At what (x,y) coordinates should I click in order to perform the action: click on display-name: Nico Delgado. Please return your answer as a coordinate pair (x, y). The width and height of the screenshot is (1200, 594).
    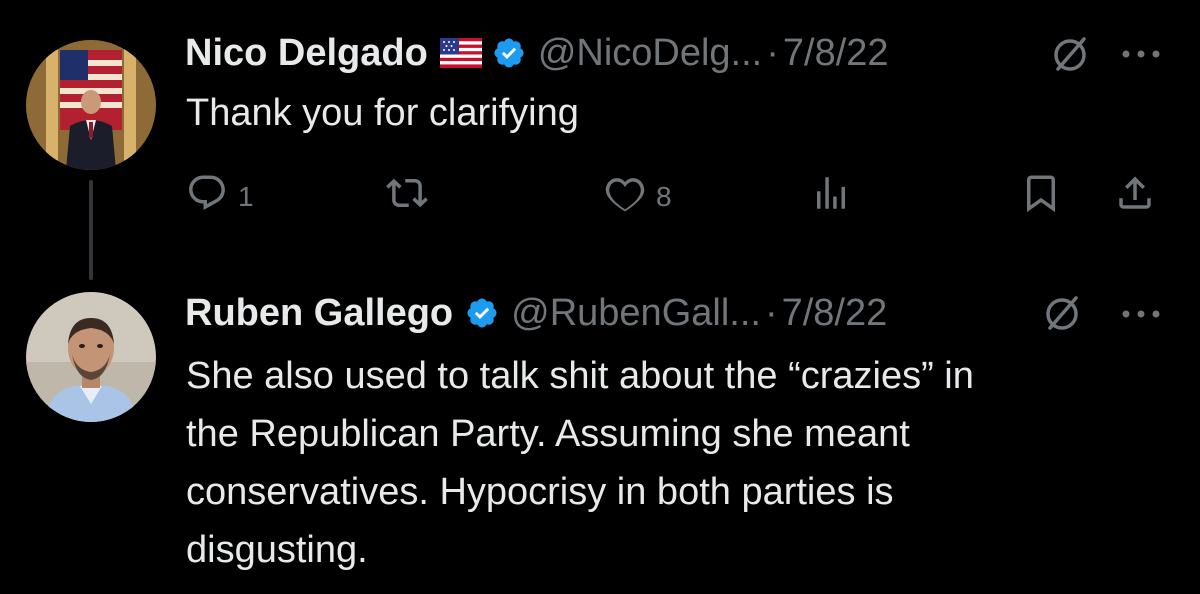
    Looking at the image, I should click on (306, 53).